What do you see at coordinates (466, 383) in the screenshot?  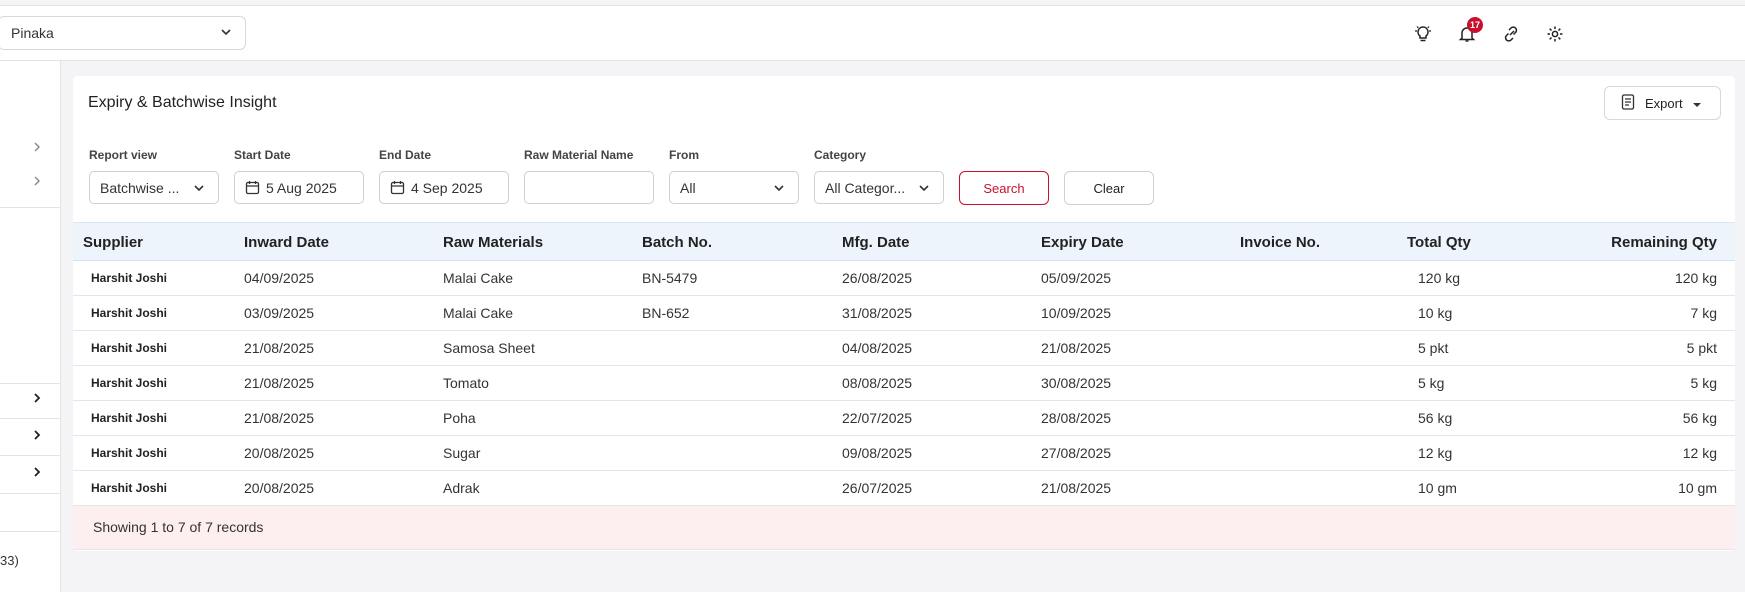 I see `table-cell: Tomato` at bounding box center [466, 383].